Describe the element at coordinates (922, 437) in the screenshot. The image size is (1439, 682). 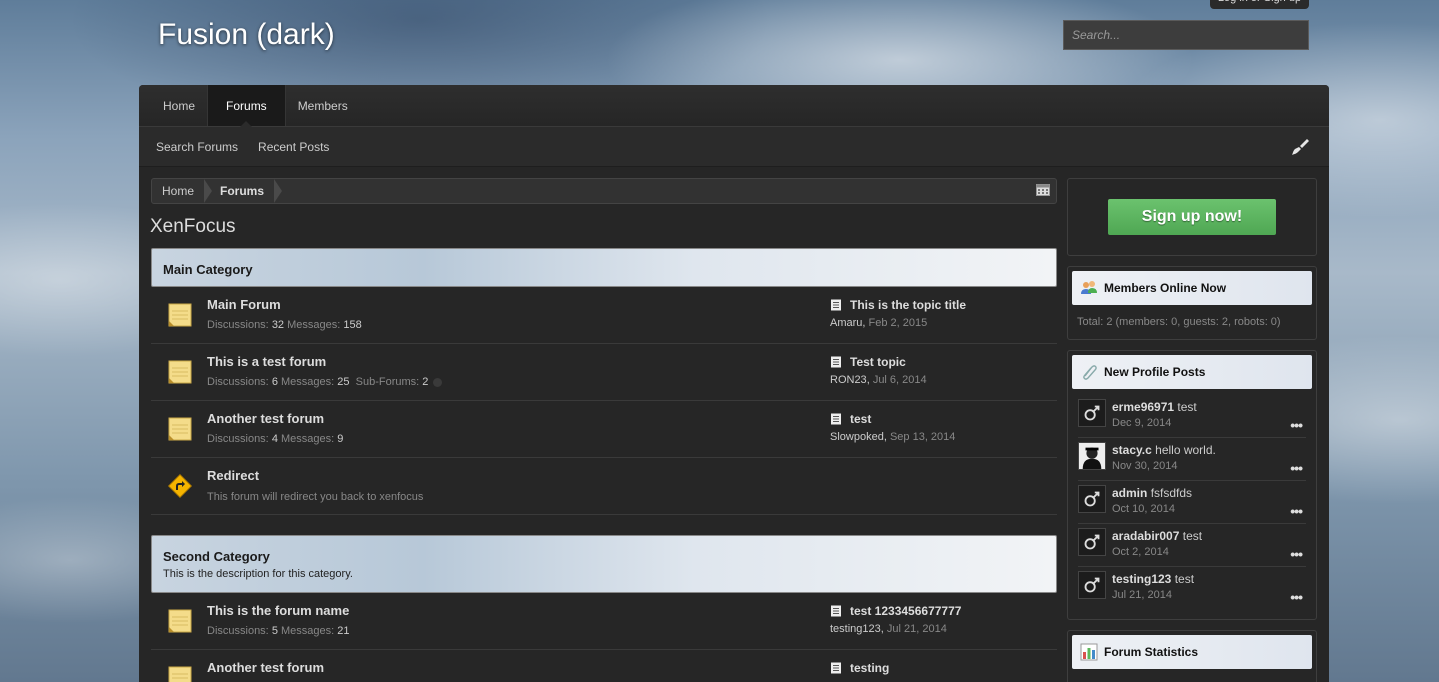
I see `last-post-date: Sep 13, 2014` at that location.